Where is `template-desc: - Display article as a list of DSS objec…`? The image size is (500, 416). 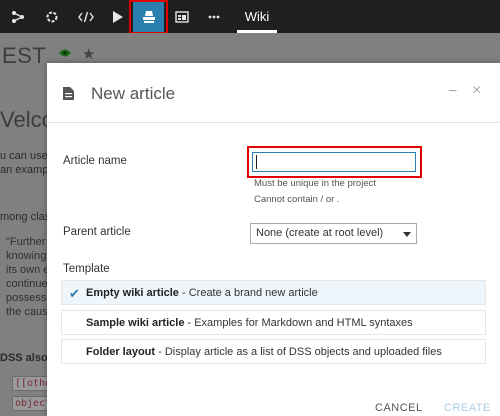
template-desc: - Display article as a list of DSS objec… is located at coordinates (298, 352).